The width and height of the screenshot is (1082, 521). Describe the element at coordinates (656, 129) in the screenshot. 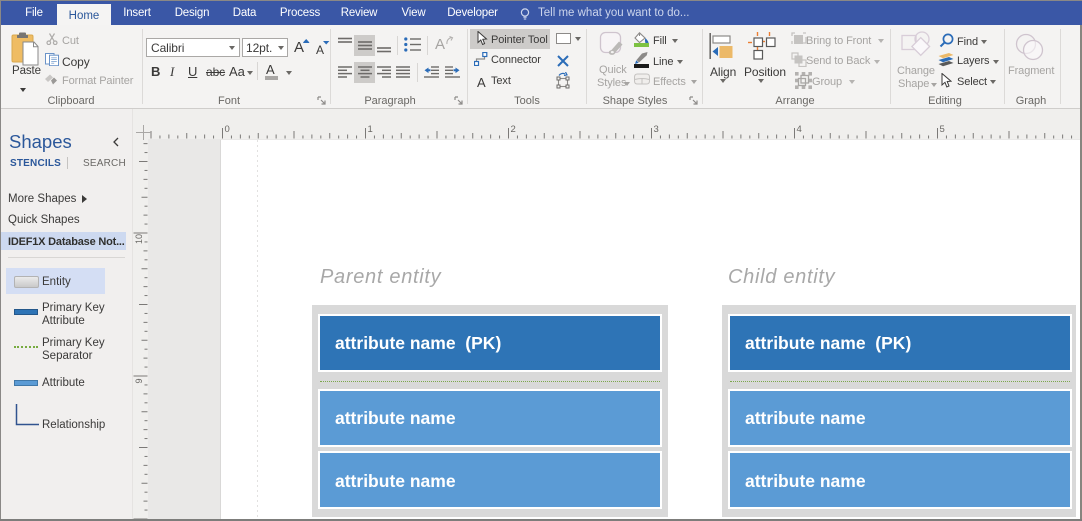

I see `svg-text: 3` at that location.